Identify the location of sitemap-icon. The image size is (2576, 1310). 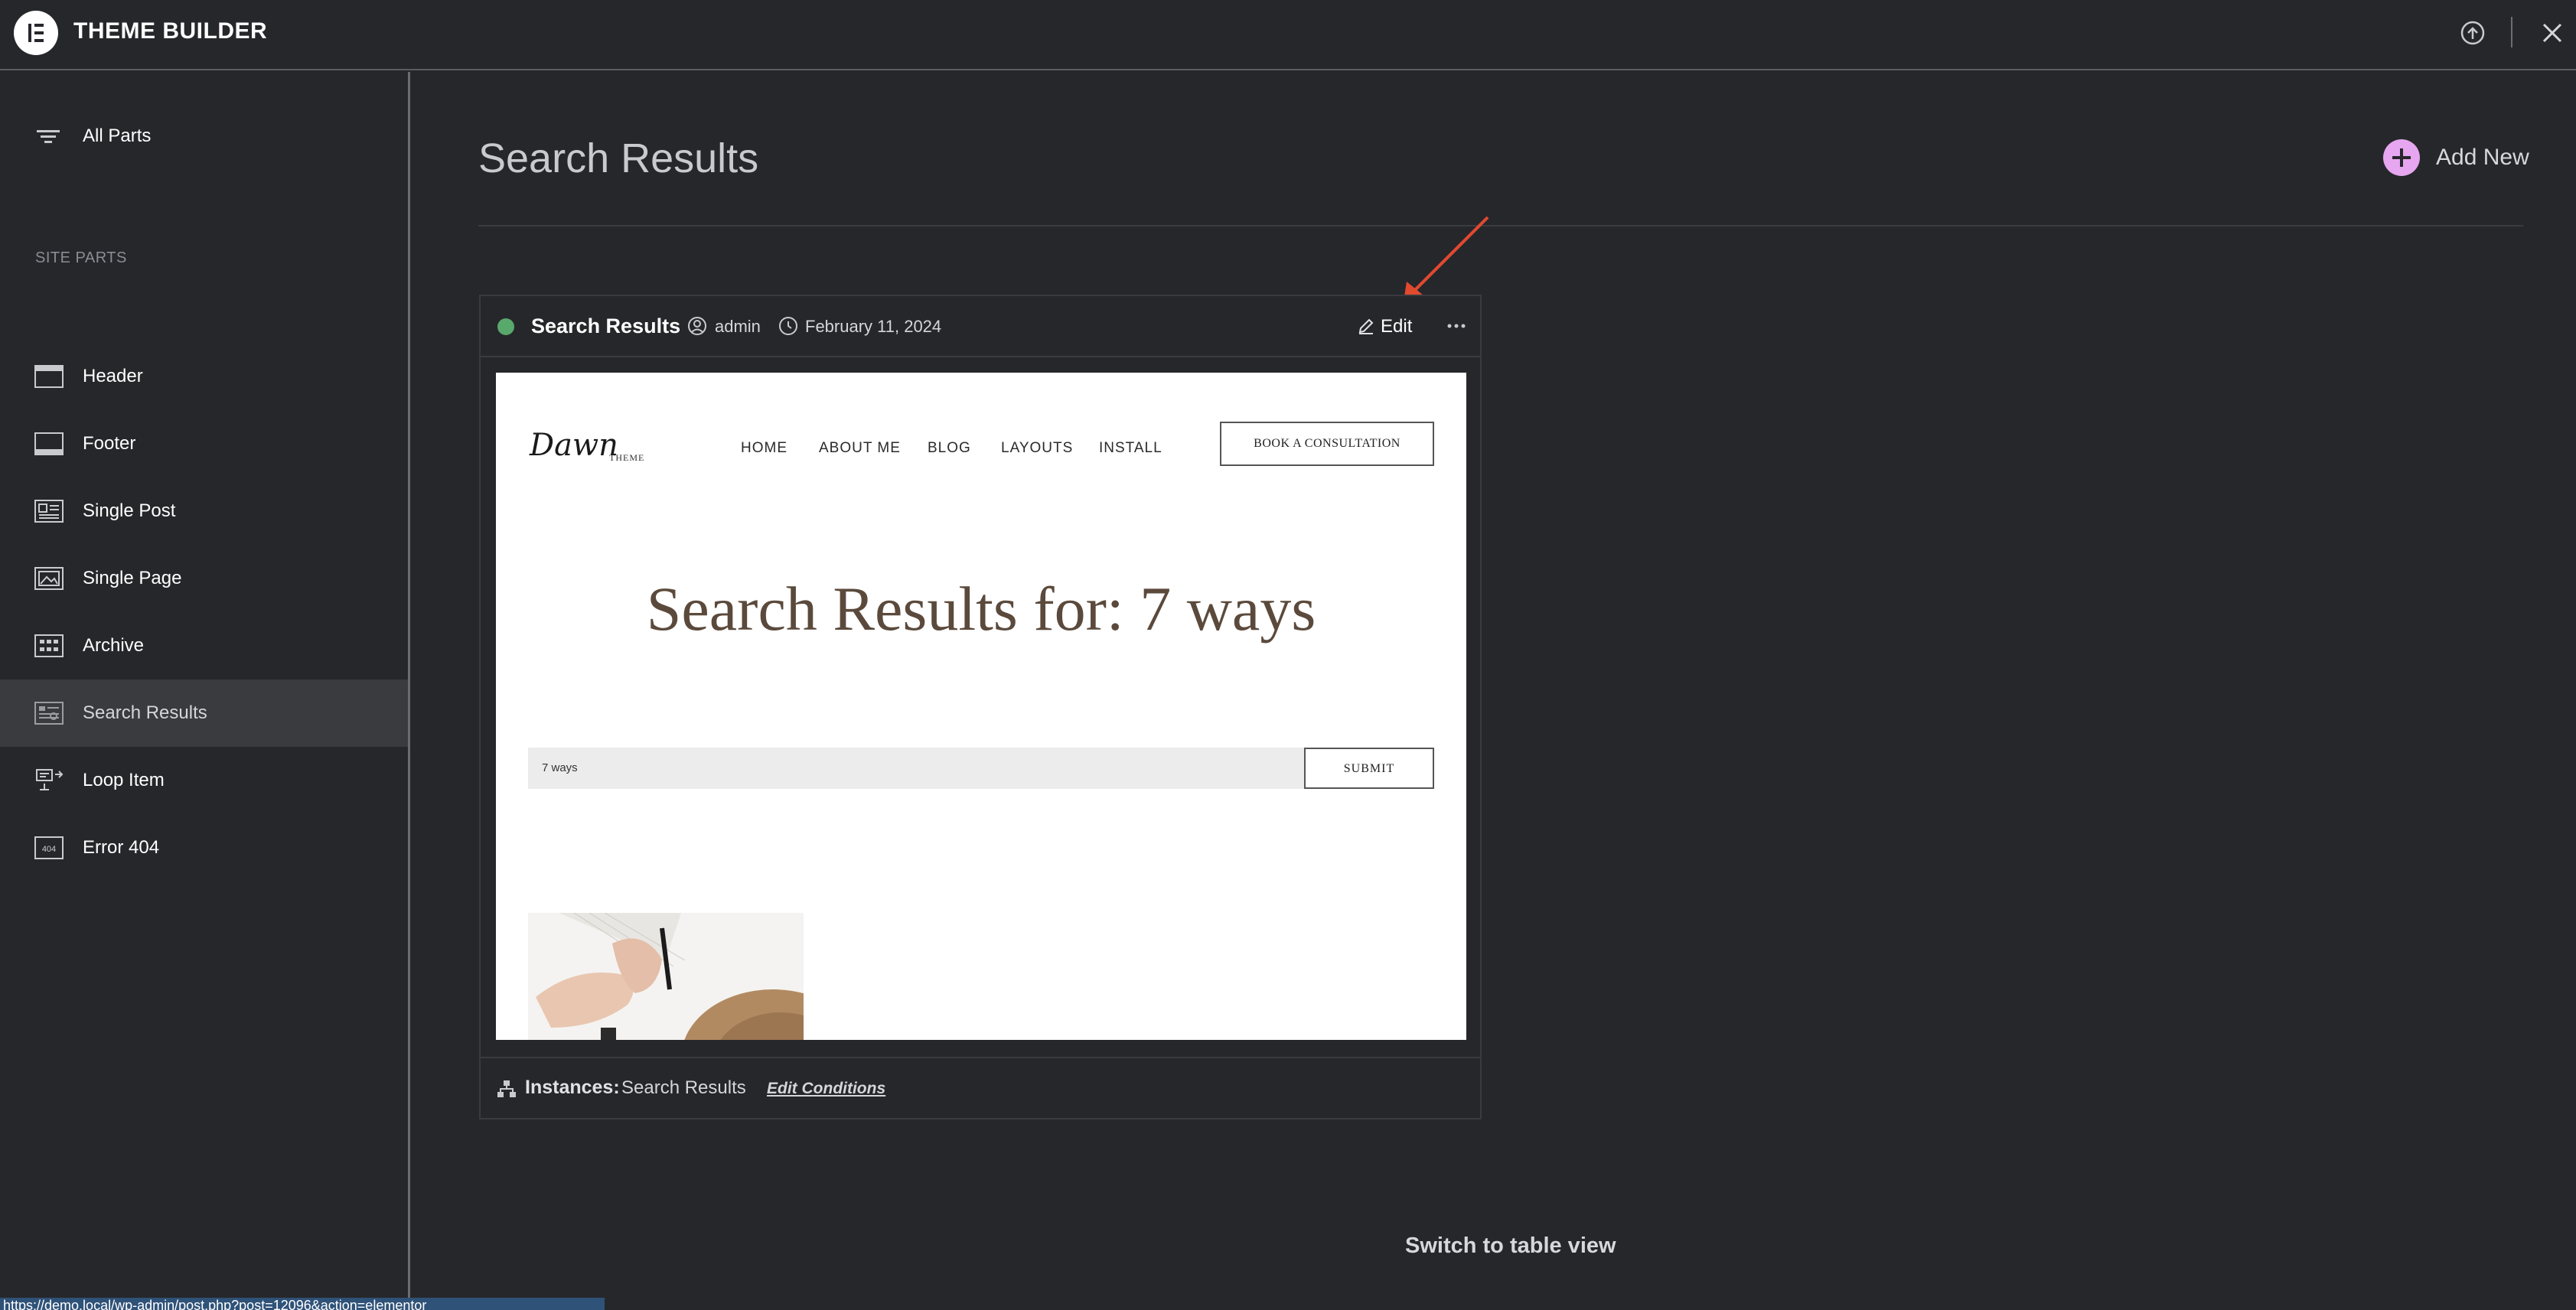
(507, 1089).